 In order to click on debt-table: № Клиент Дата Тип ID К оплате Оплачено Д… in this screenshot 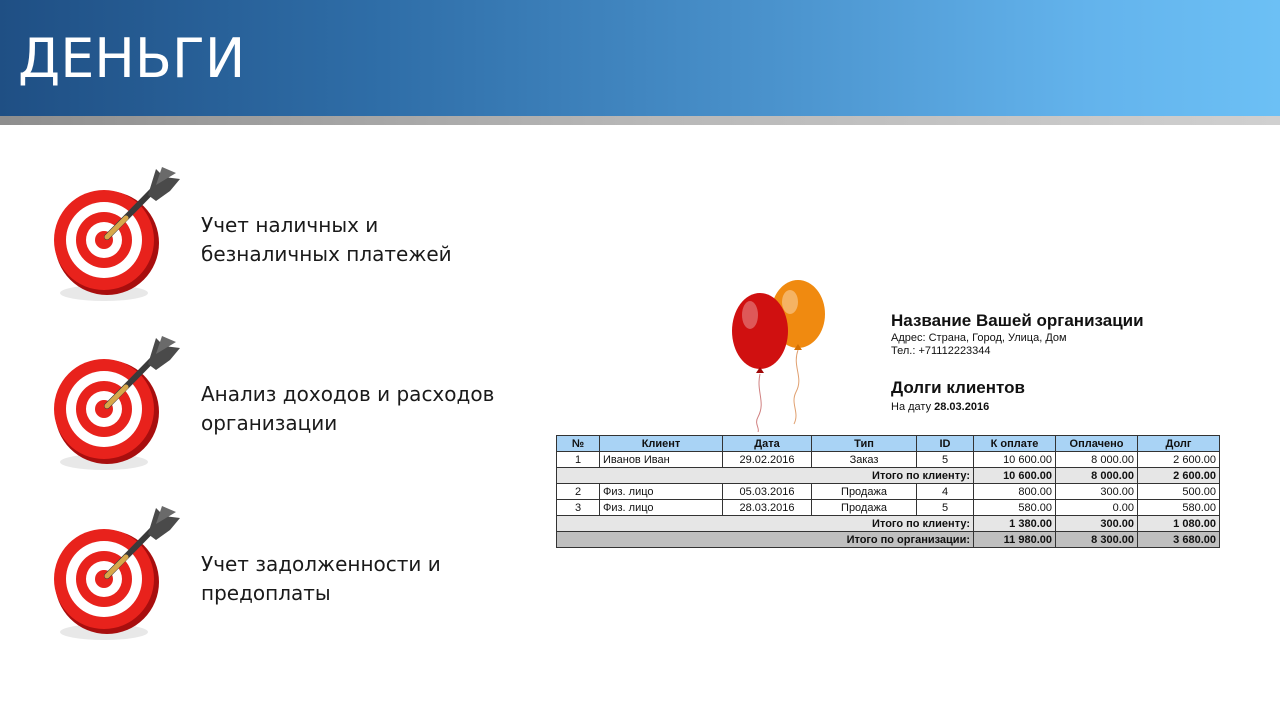, I will do `click(888, 491)`.